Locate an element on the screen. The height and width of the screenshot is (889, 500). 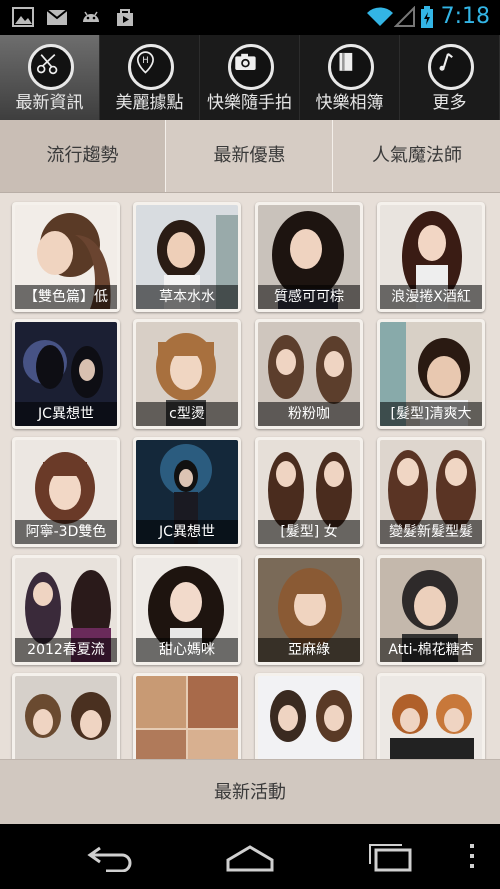
tab-label: 快樂隨手拍 is located at coordinates (249, 103).